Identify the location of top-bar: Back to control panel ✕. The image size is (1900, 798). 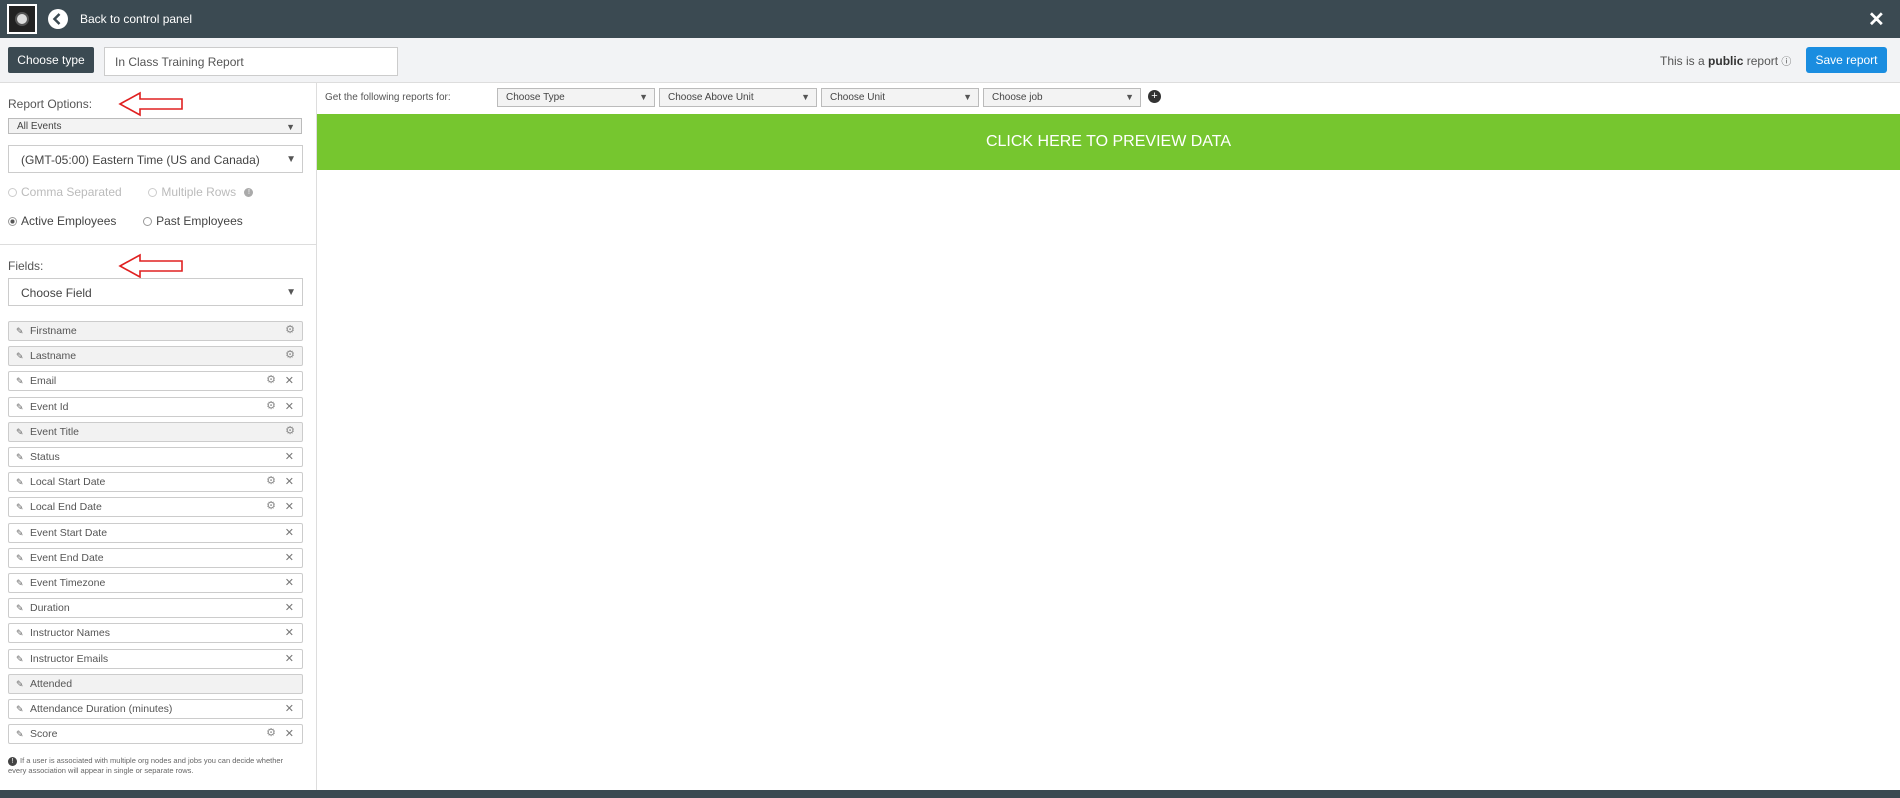
(950, 19).